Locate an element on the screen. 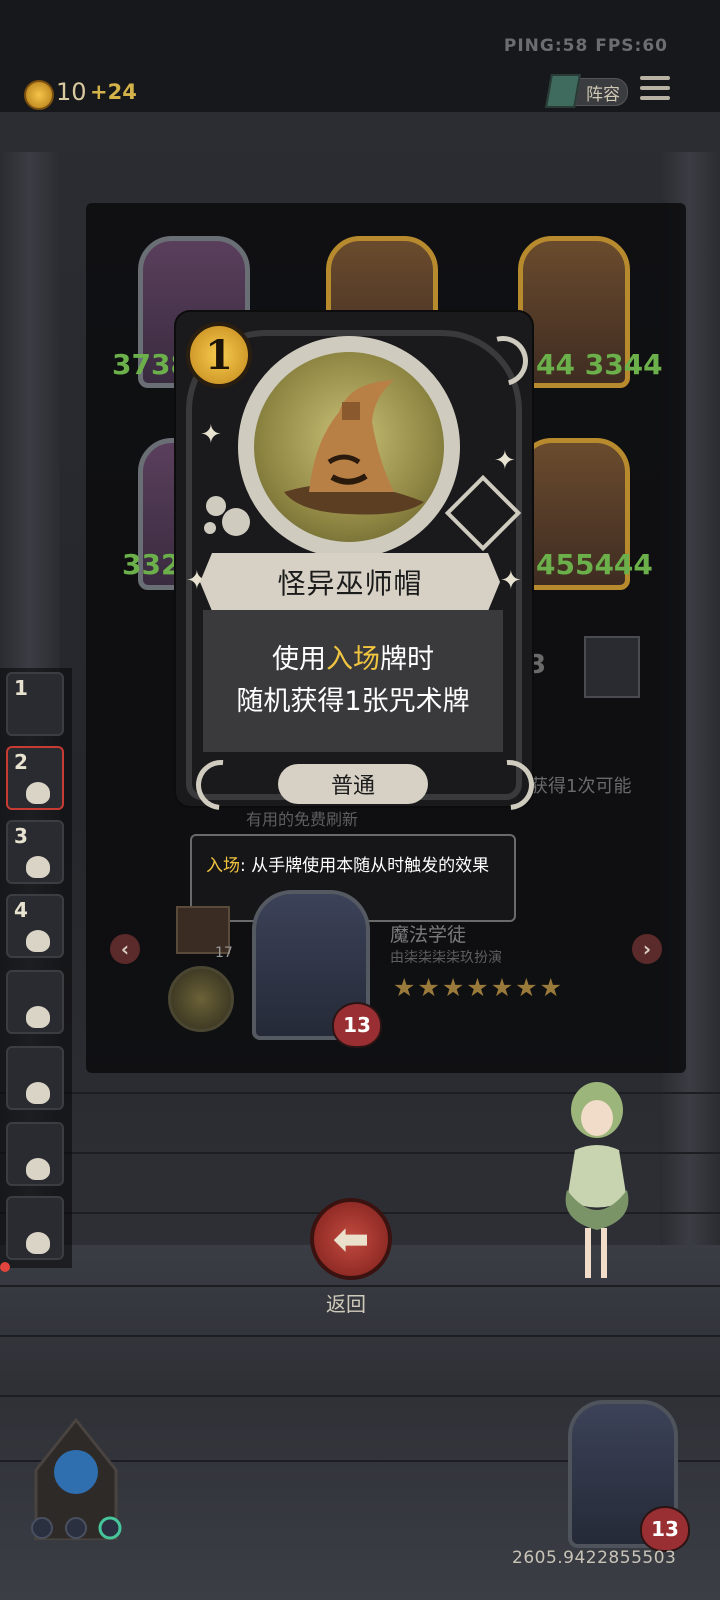 This screenshot has width=720, height=1600. card-stats: 44 3344 is located at coordinates (599, 364).